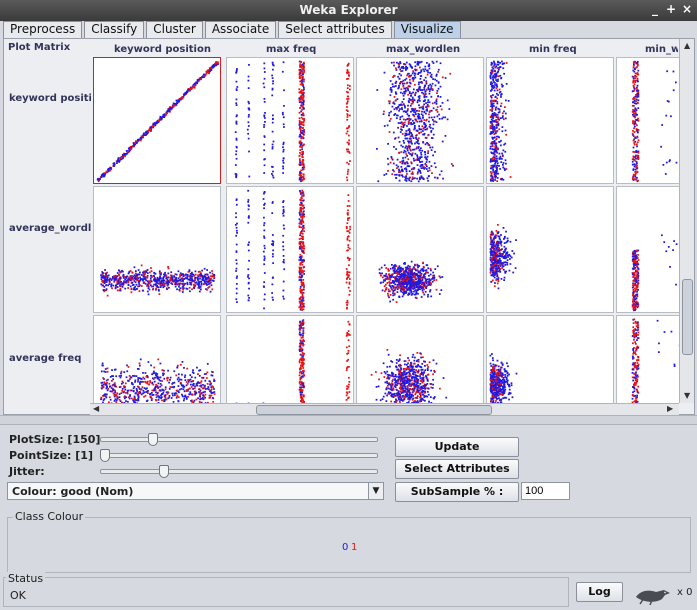 The height and width of the screenshot is (610, 697). I want to click on tab-preprocess: Preprocess, so click(43, 29).